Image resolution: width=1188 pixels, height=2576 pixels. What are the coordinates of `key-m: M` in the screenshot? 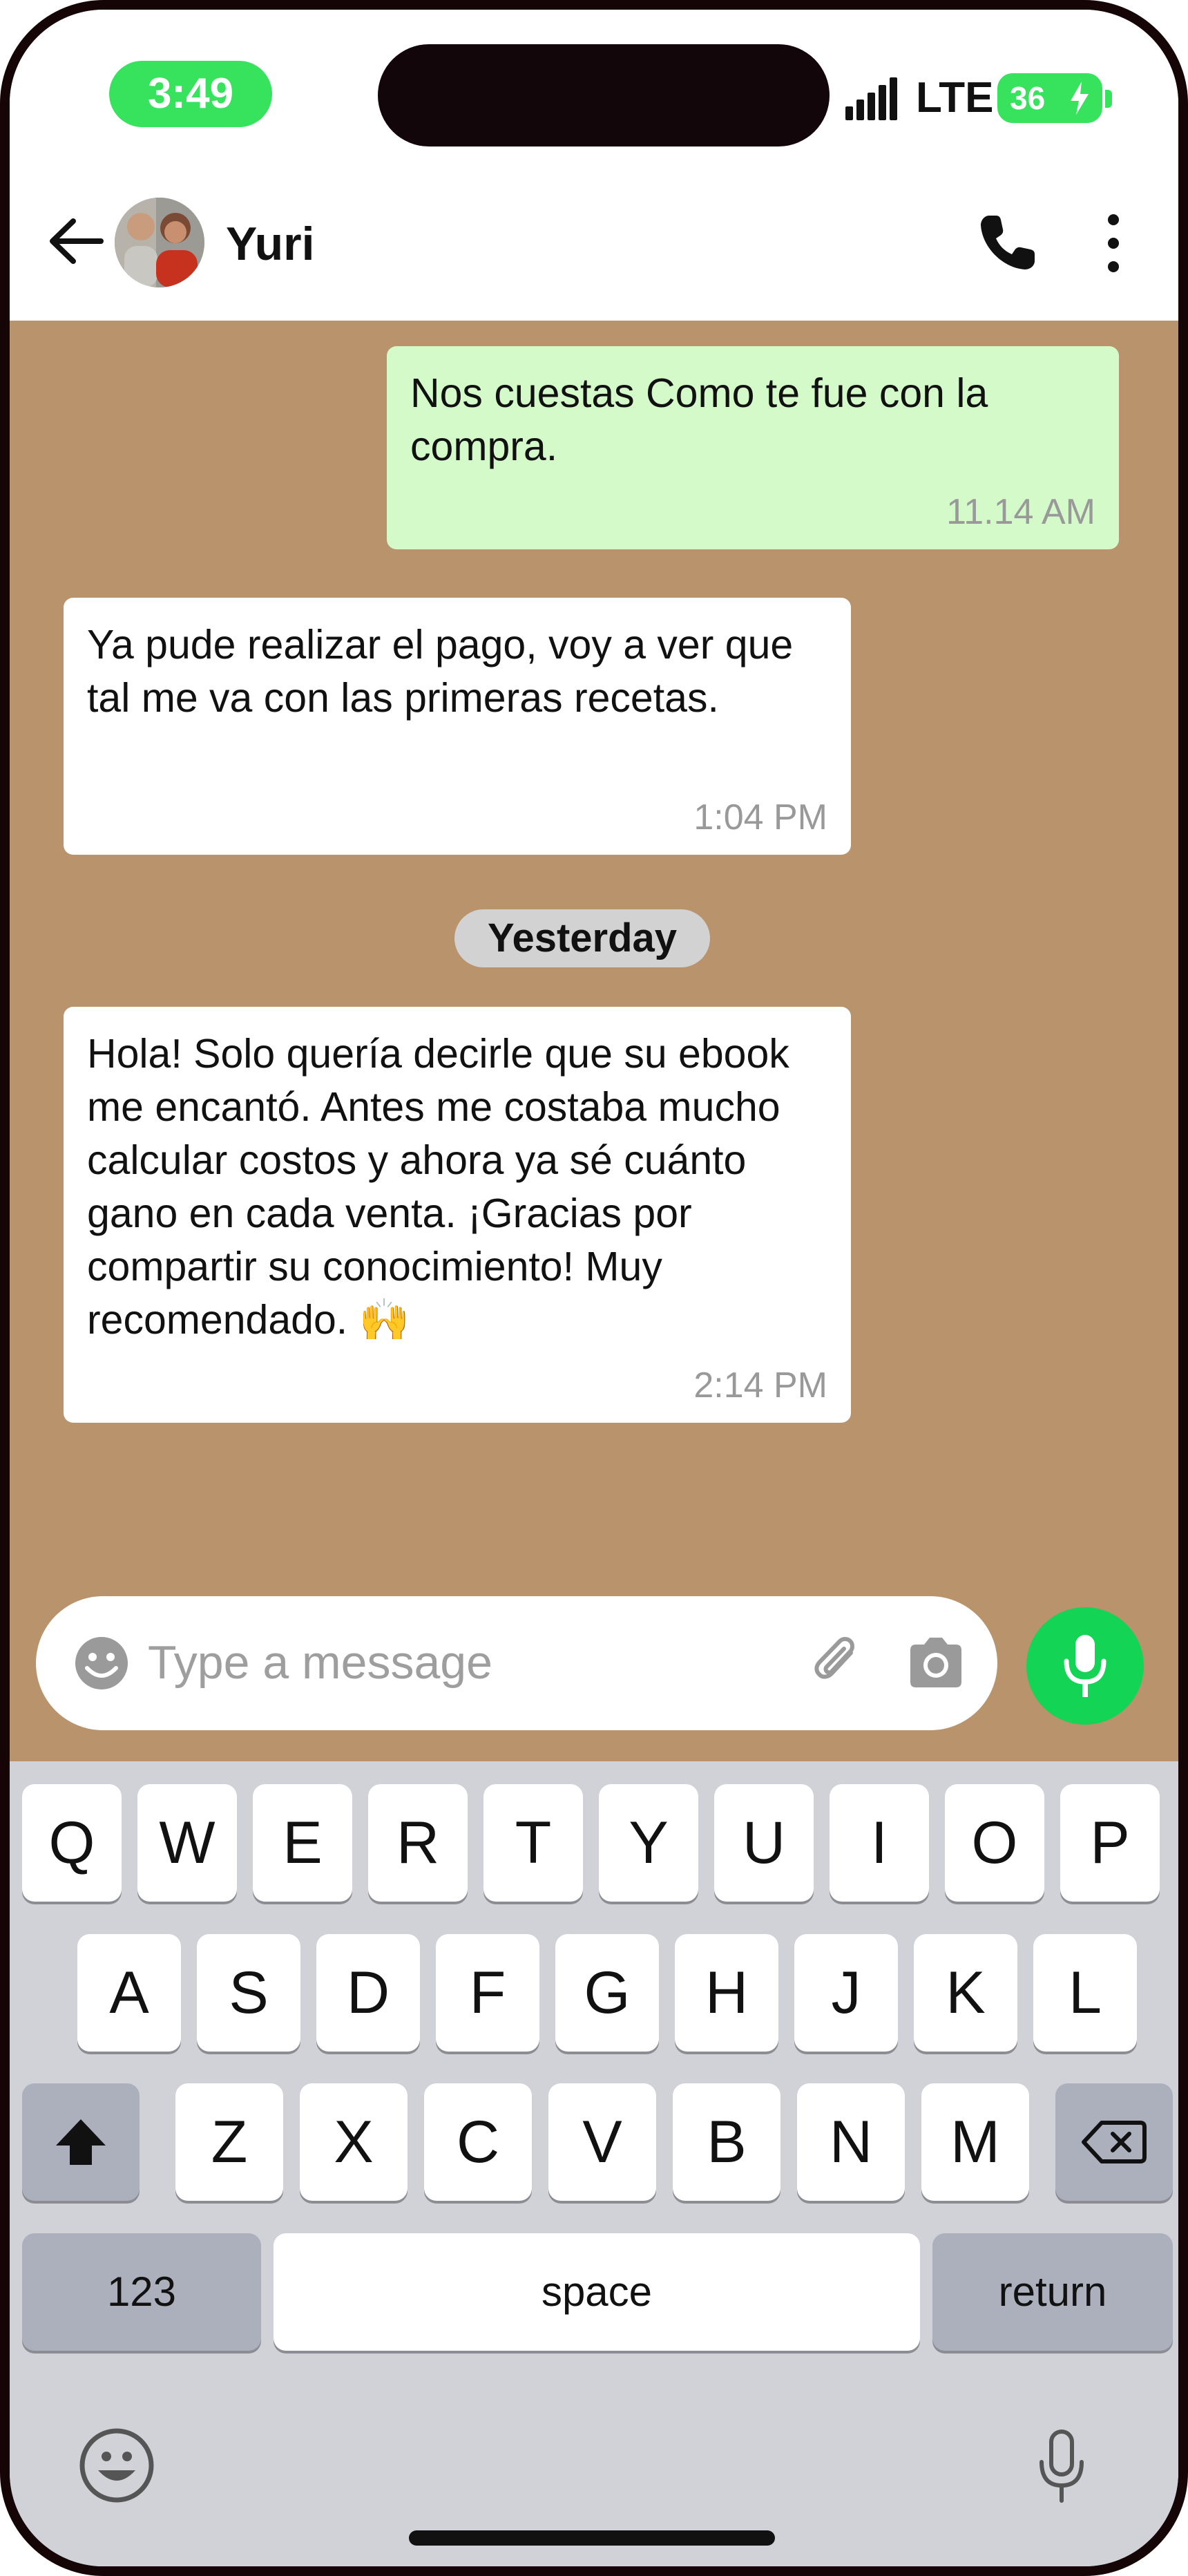 It's located at (975, 2142).